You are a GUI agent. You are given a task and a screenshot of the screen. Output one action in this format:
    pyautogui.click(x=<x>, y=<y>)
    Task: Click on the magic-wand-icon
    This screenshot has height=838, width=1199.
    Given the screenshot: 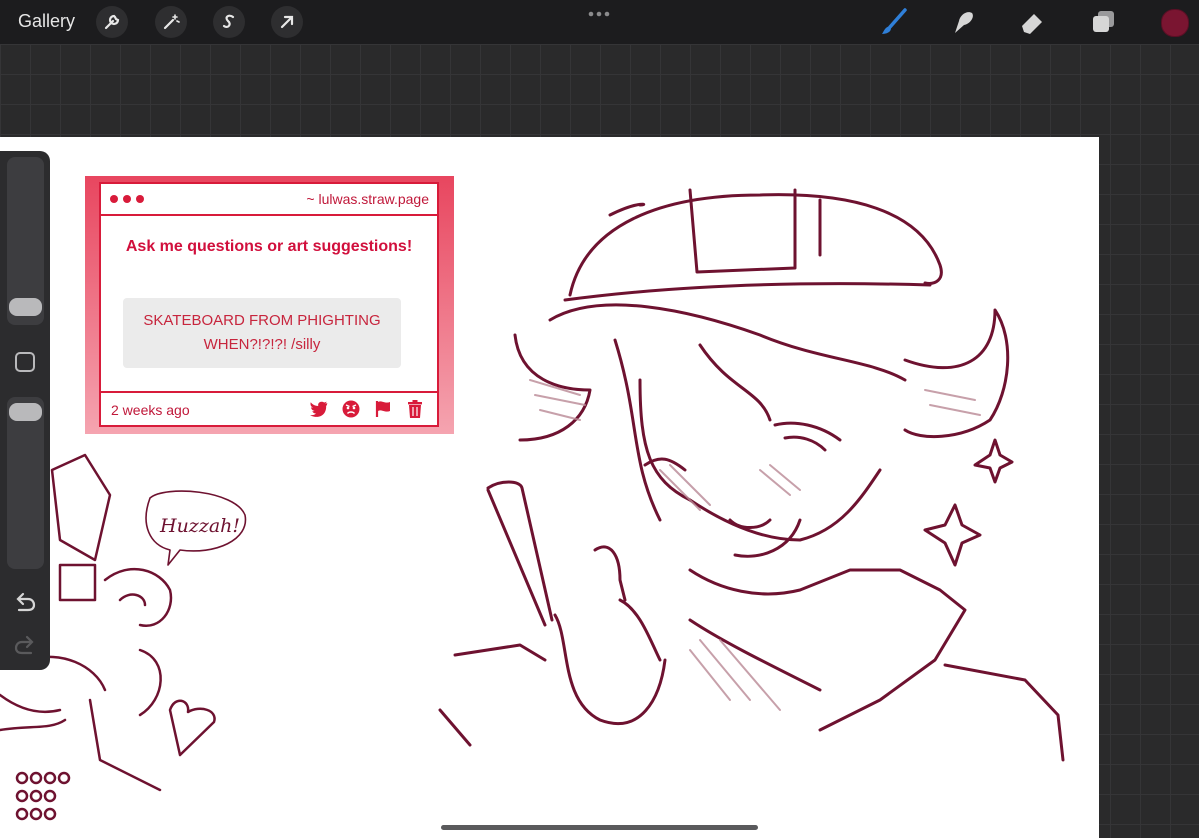 What is the action you would take?
    pyautogui.click(x=171, y=22)
    